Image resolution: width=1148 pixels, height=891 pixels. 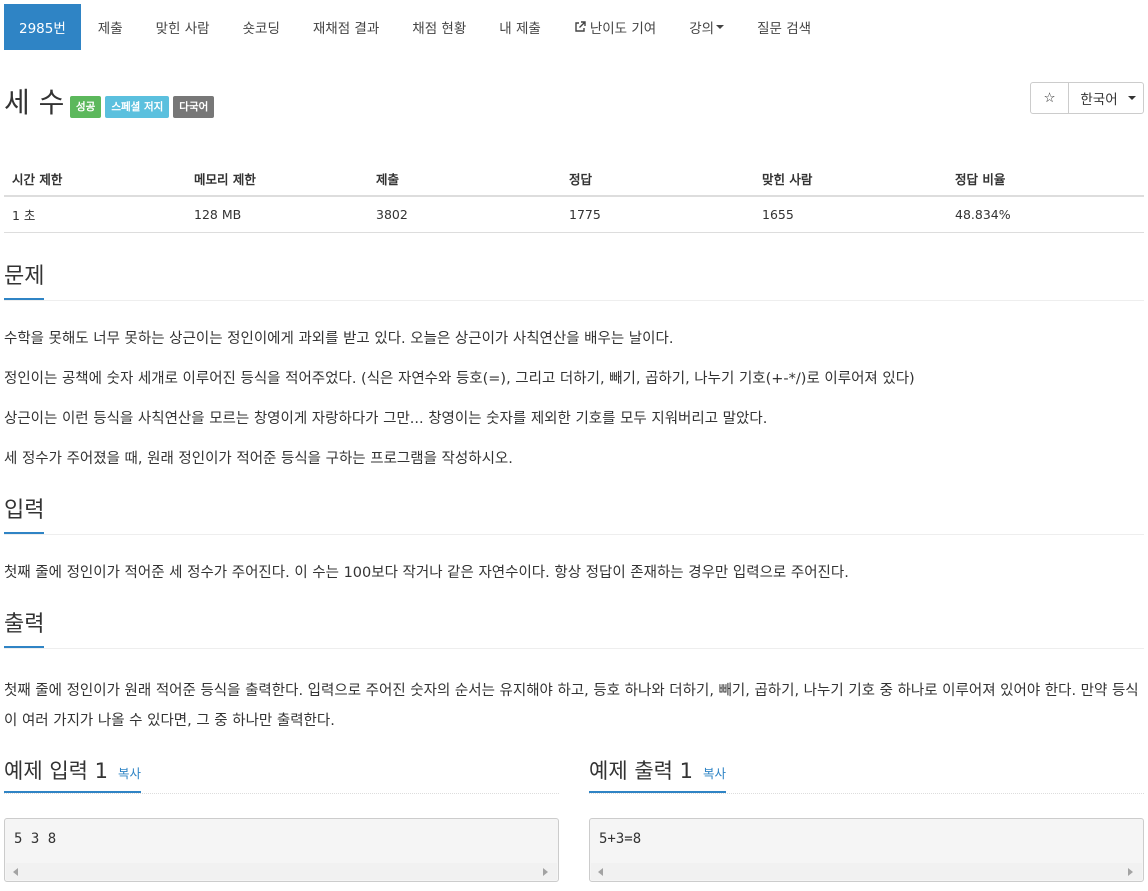 I want to click on nav-lectures-dropdown: 강의, so click(x=706, y=27).